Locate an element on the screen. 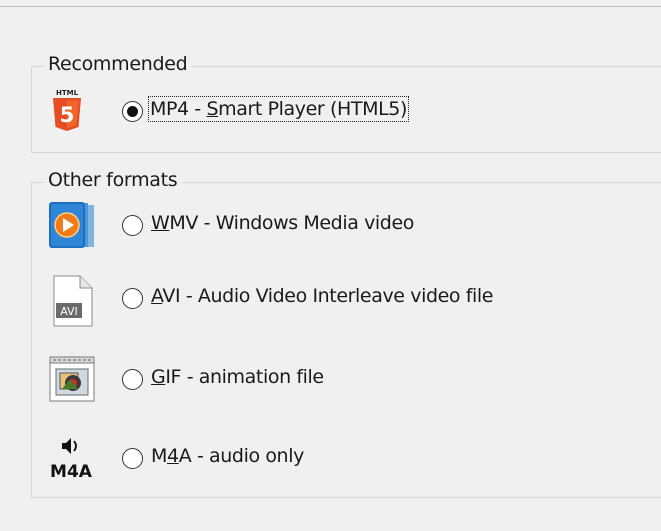 The height and width of the screenshot is (531, 661). option-wmv: WMV - Windows Media video is located at coordinates (258, 226).